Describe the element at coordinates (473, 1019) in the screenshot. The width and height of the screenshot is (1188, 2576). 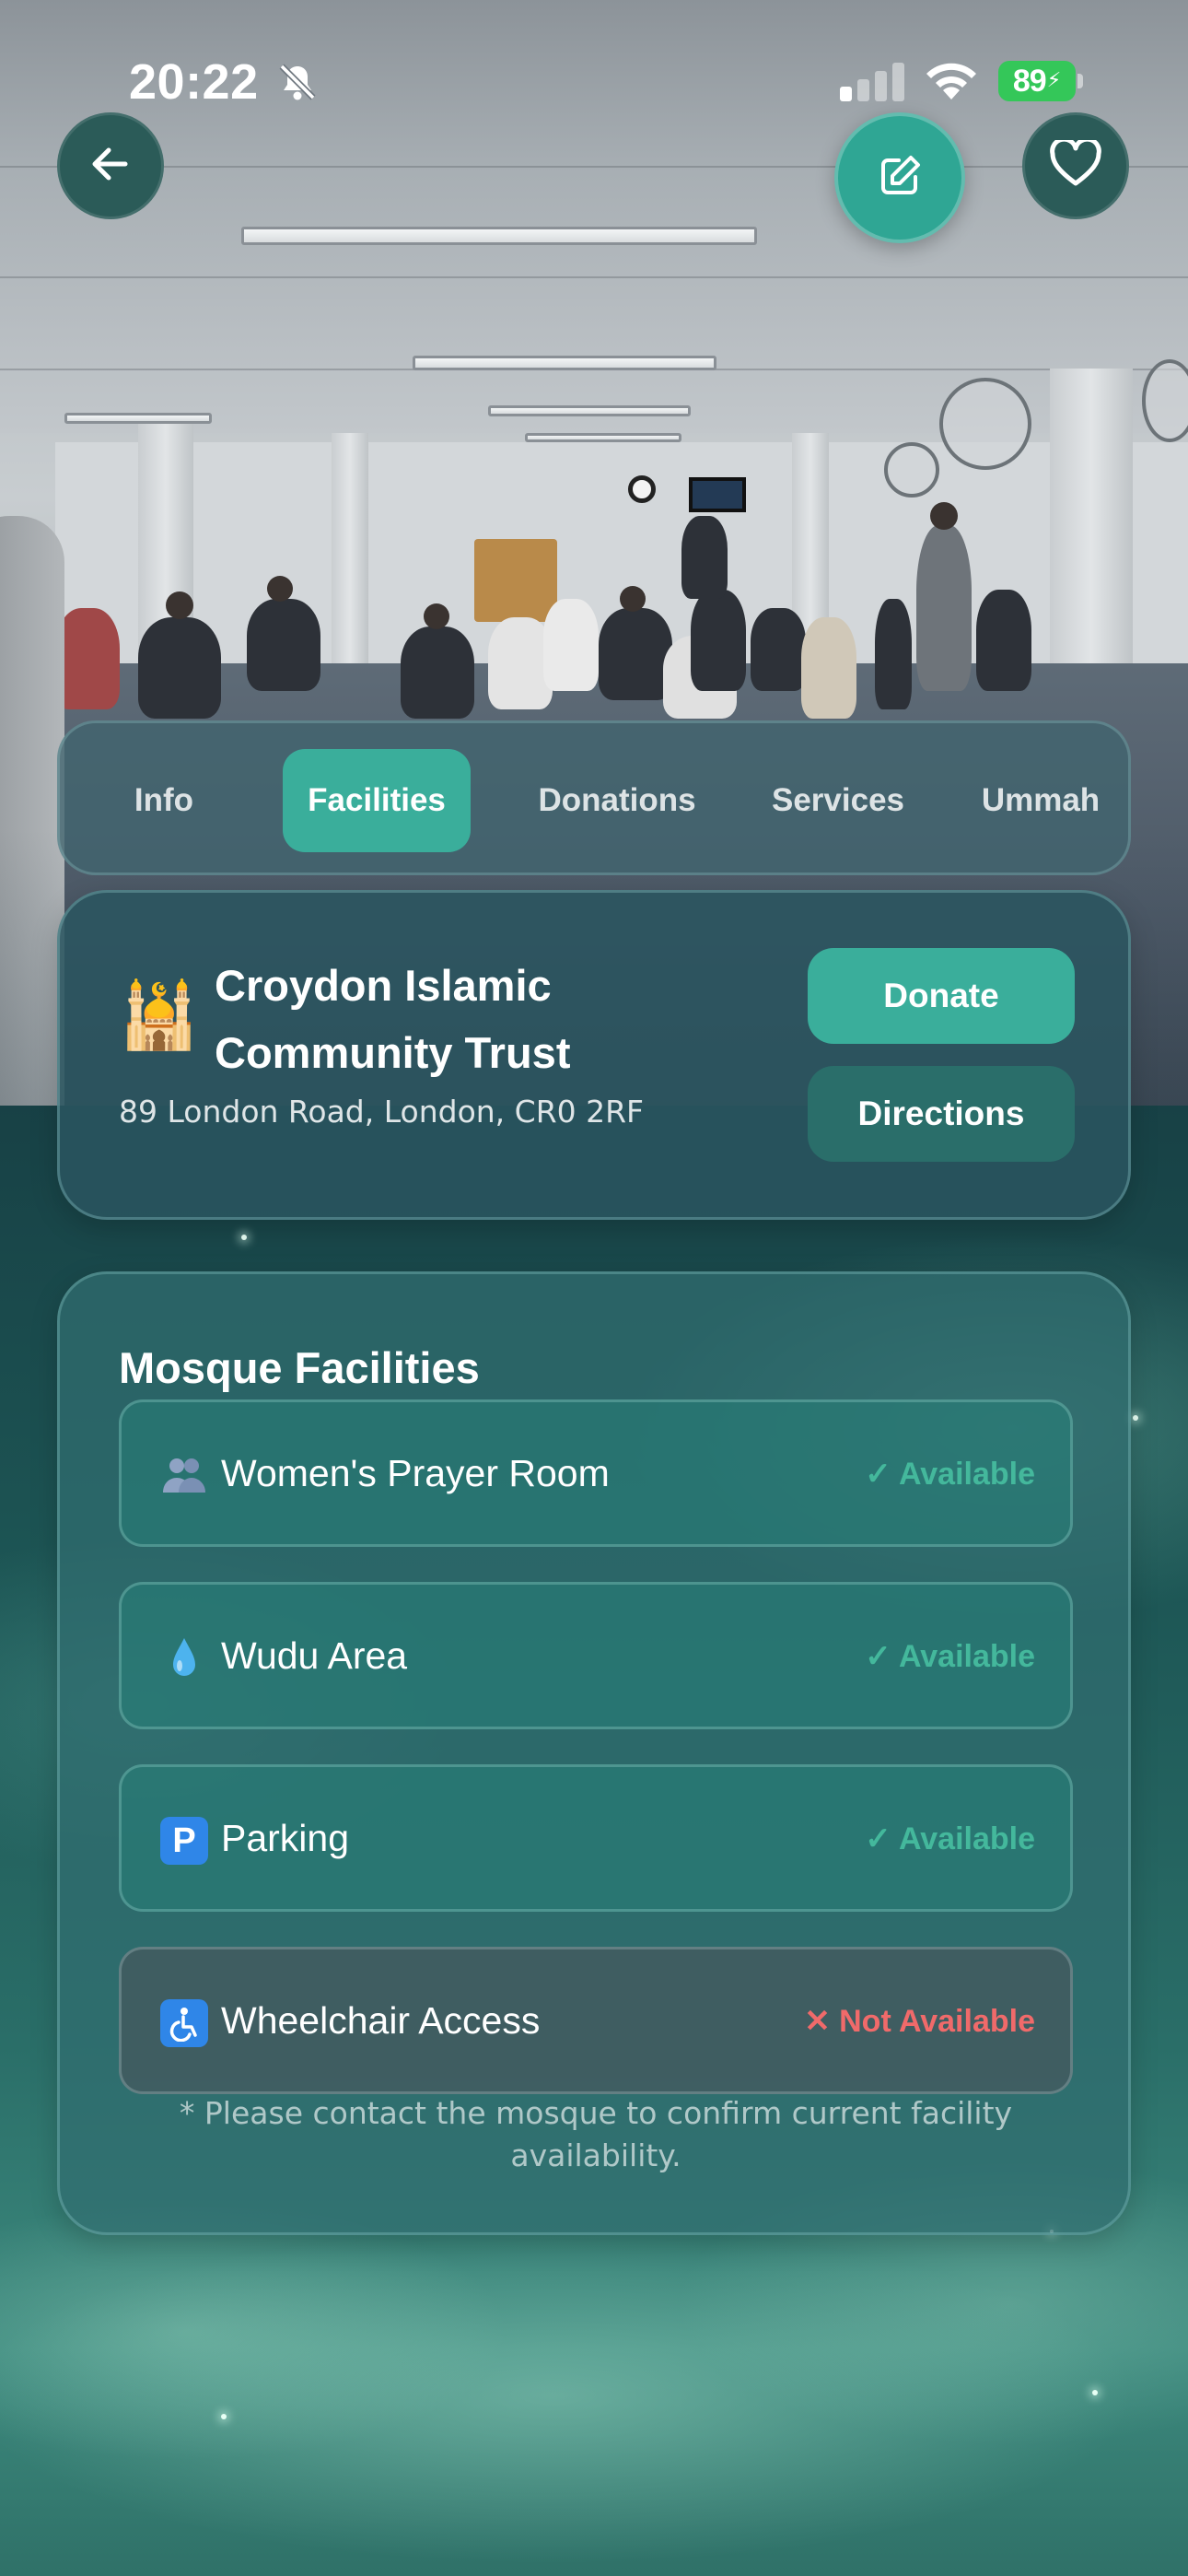
I see `mosque-name: Croydon Islamic Community Trust` at that location.